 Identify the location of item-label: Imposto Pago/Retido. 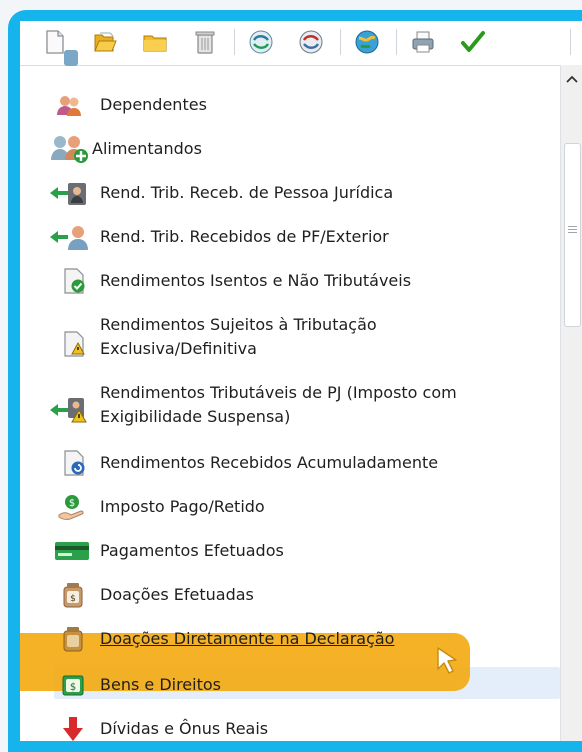
(182, 506).